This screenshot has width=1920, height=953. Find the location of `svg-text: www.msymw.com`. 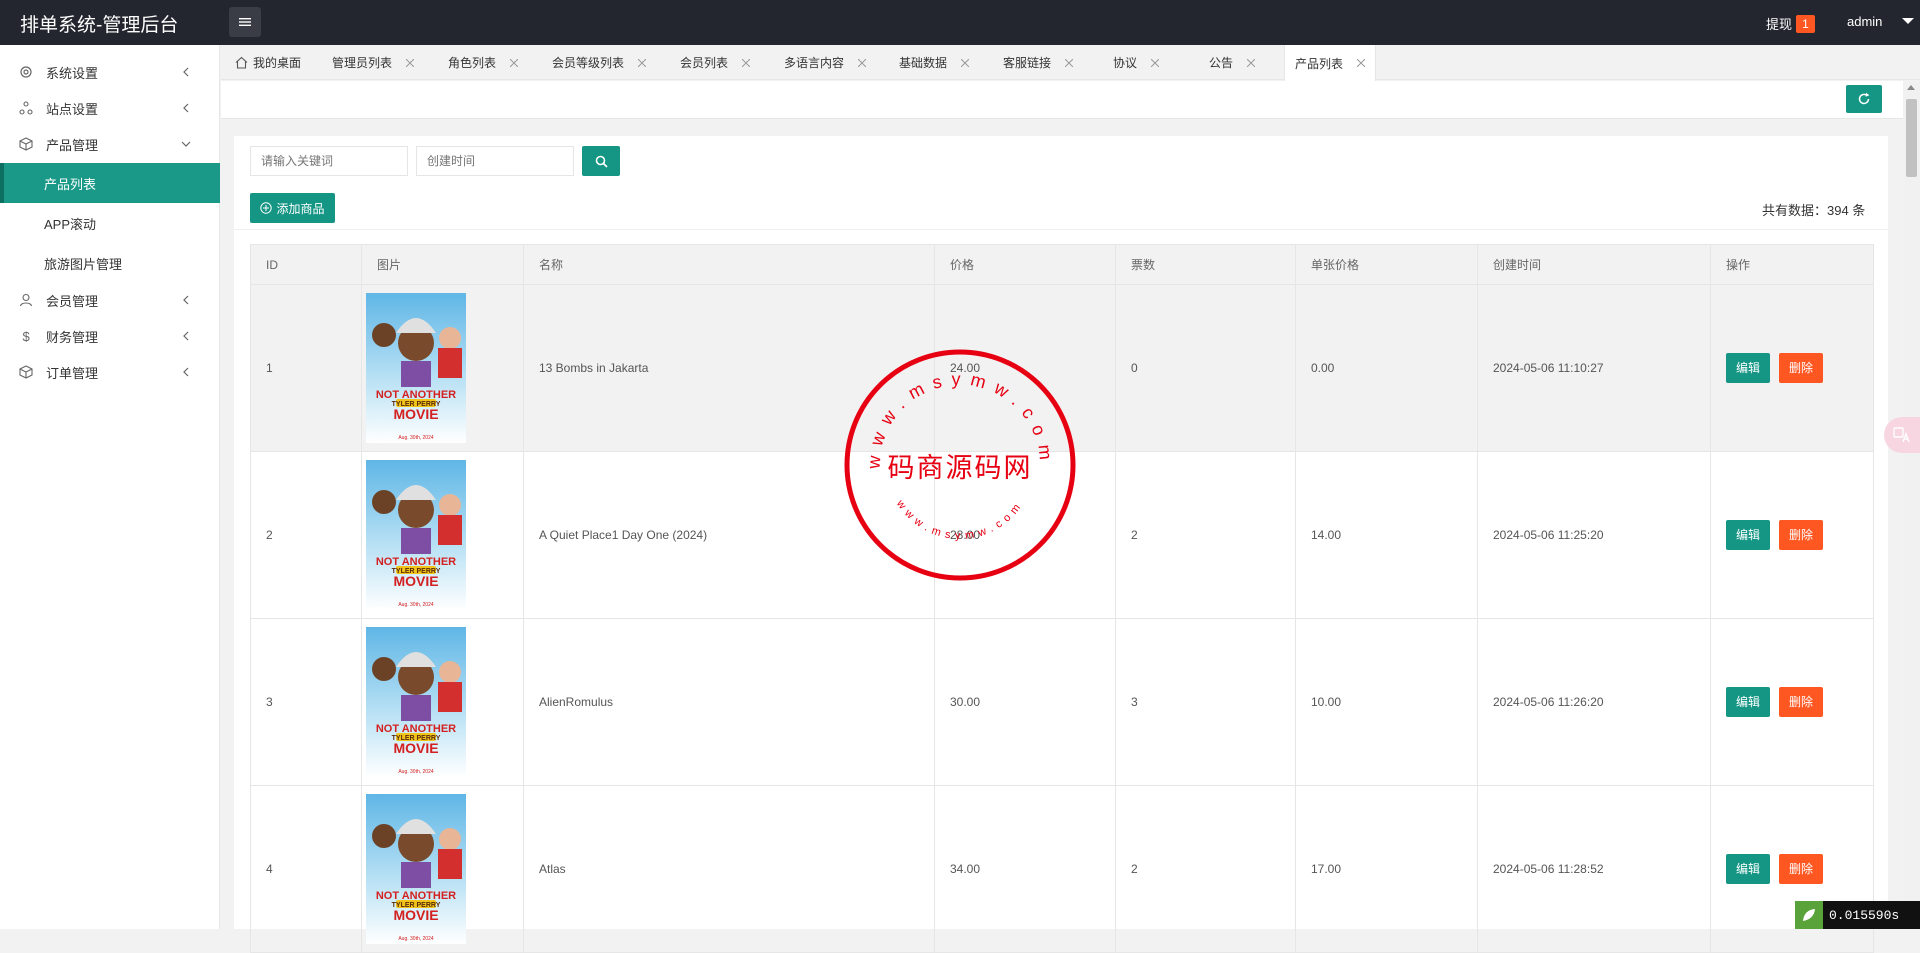

svg-text: www.msymw.com is located at coordinates (959, 519).